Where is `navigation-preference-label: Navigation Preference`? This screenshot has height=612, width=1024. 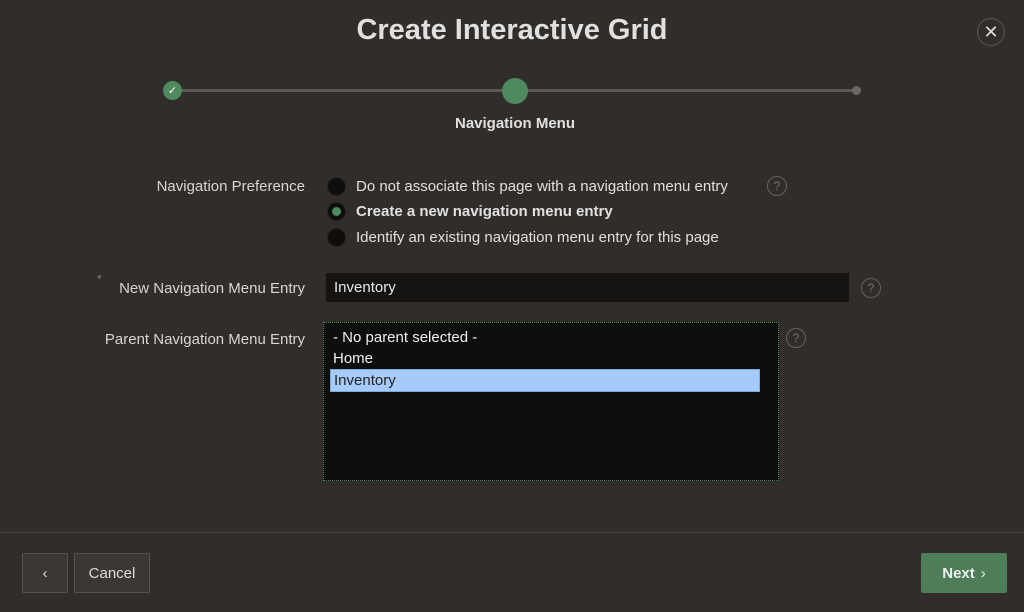
navigation-preference-label: Navigation Preference is located at coordinates (230, 186).